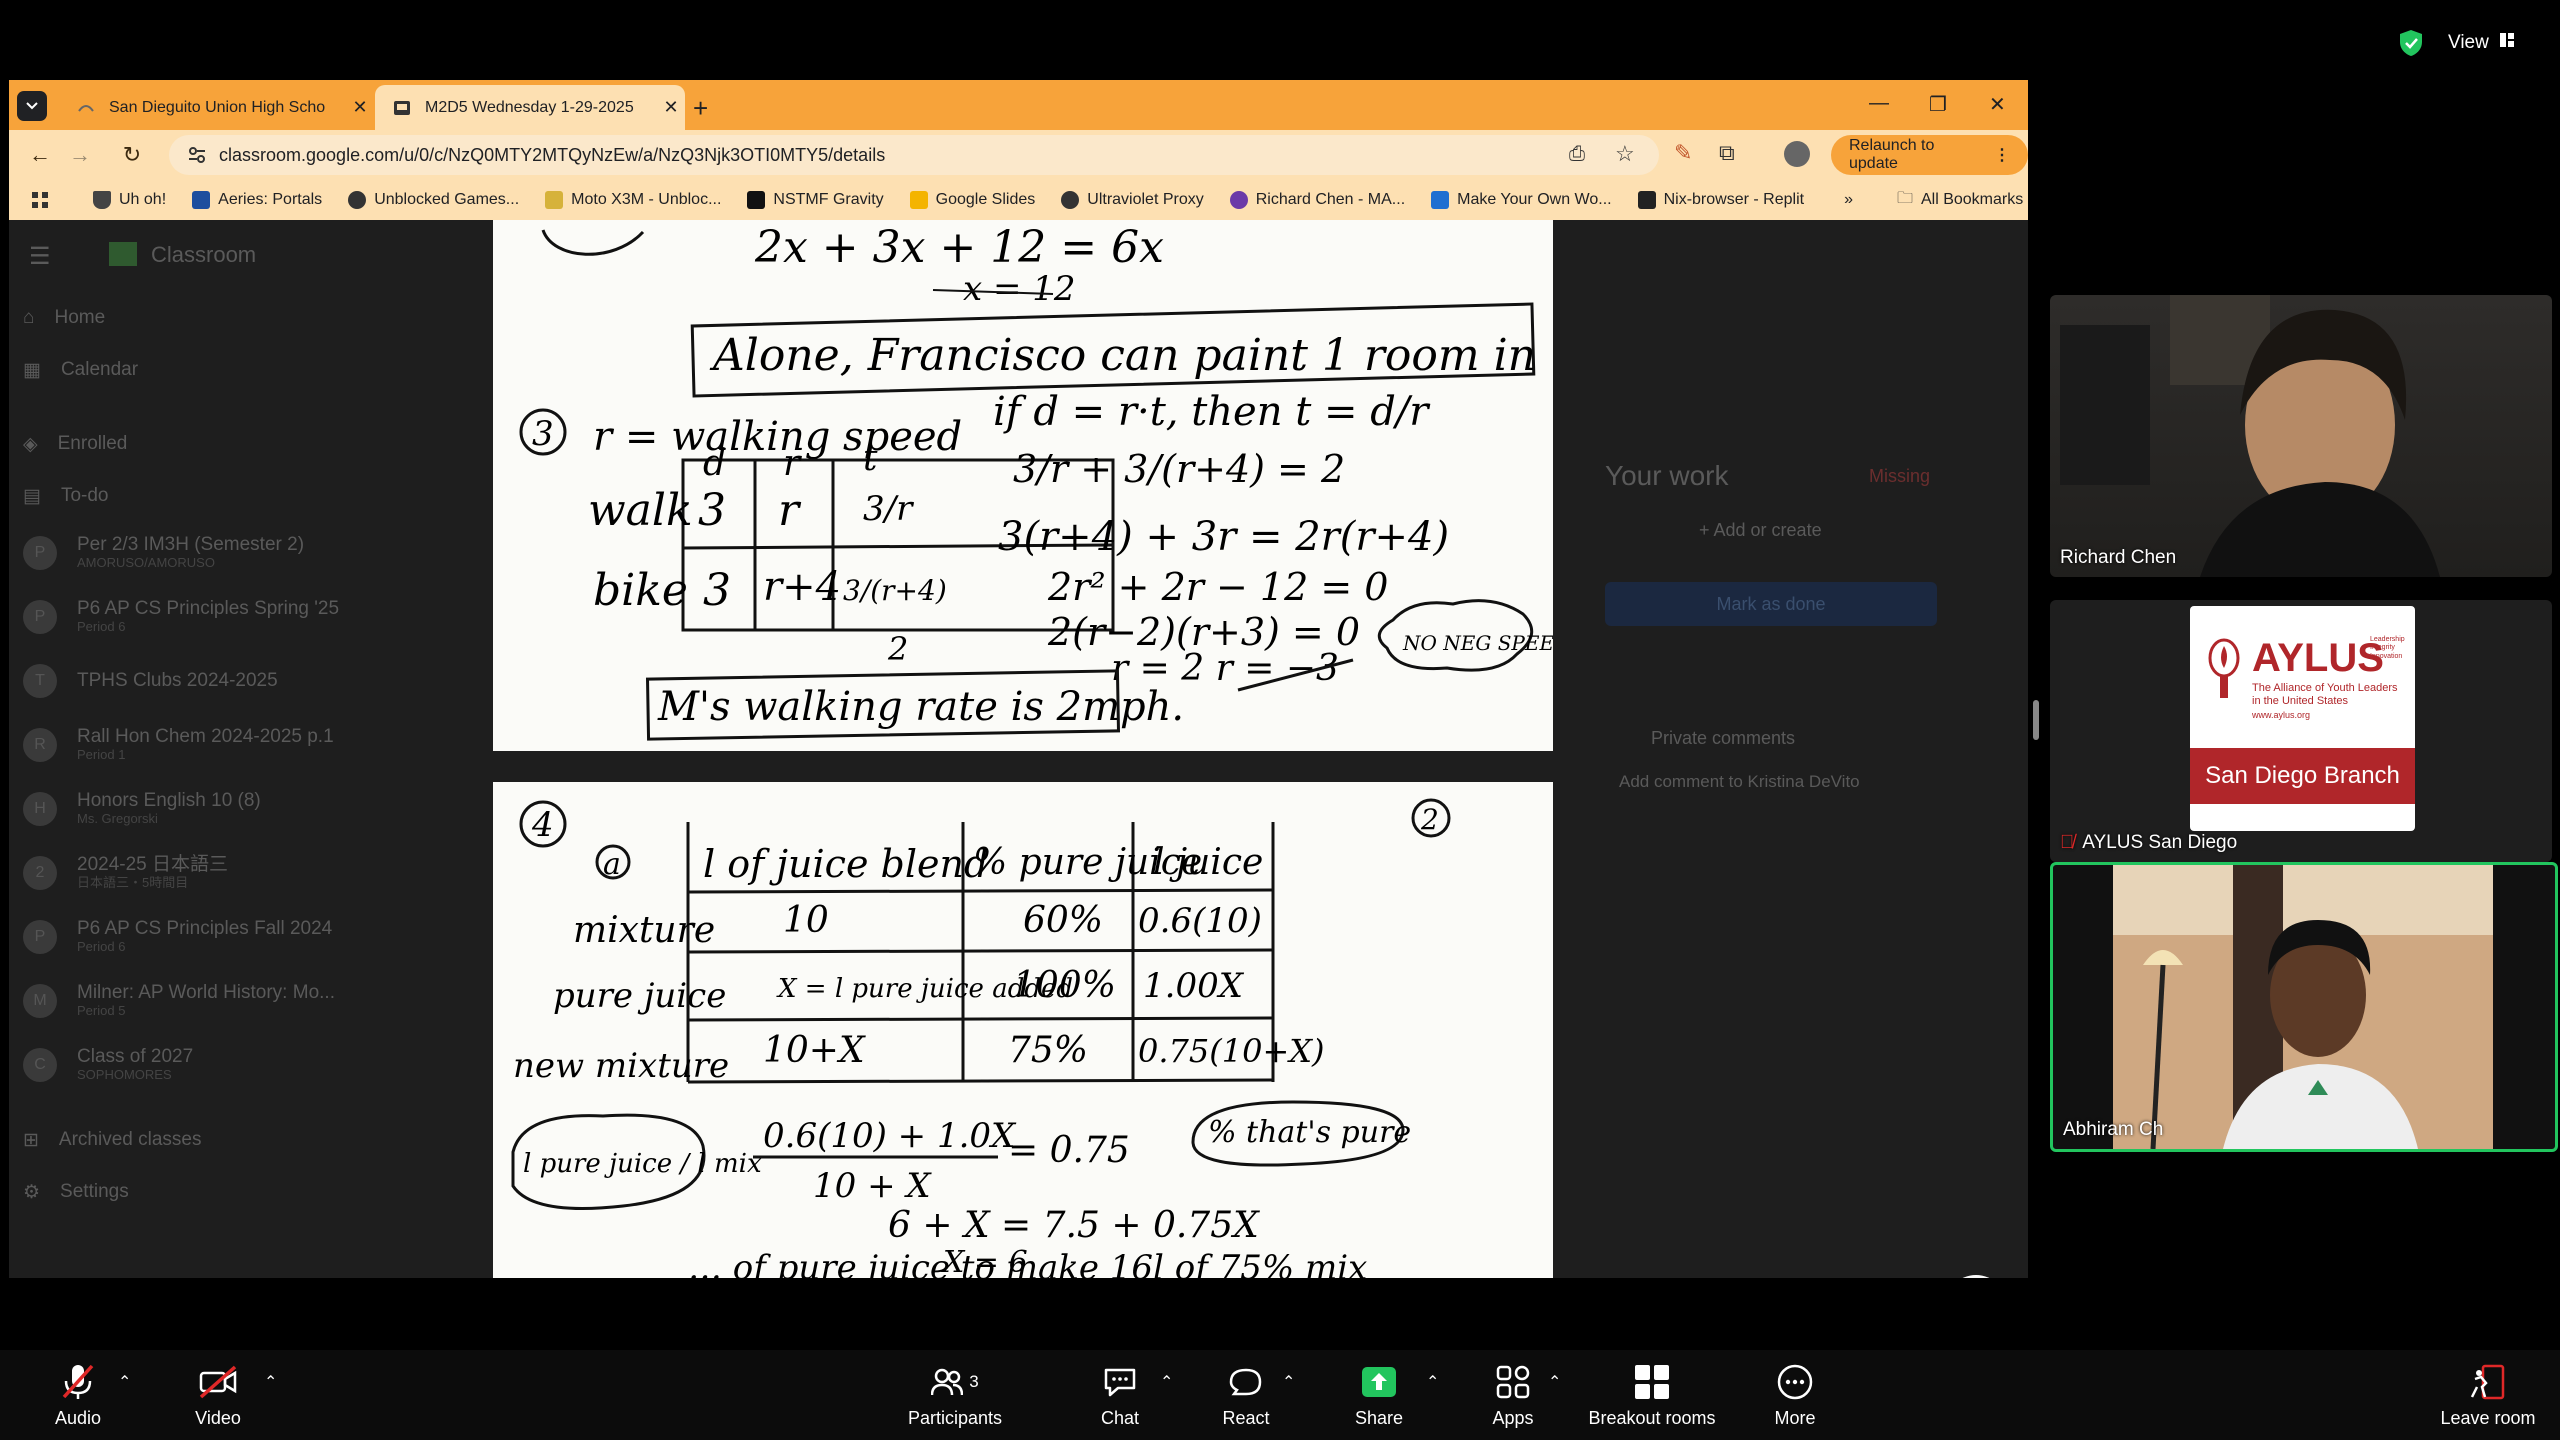 This screenshot has width=2560, height=1440. What do you see at coordinates (208, 318) in the screenshot?
I see `sidebar-item-home: ⌂ Home` at bounding box center [208, 318].